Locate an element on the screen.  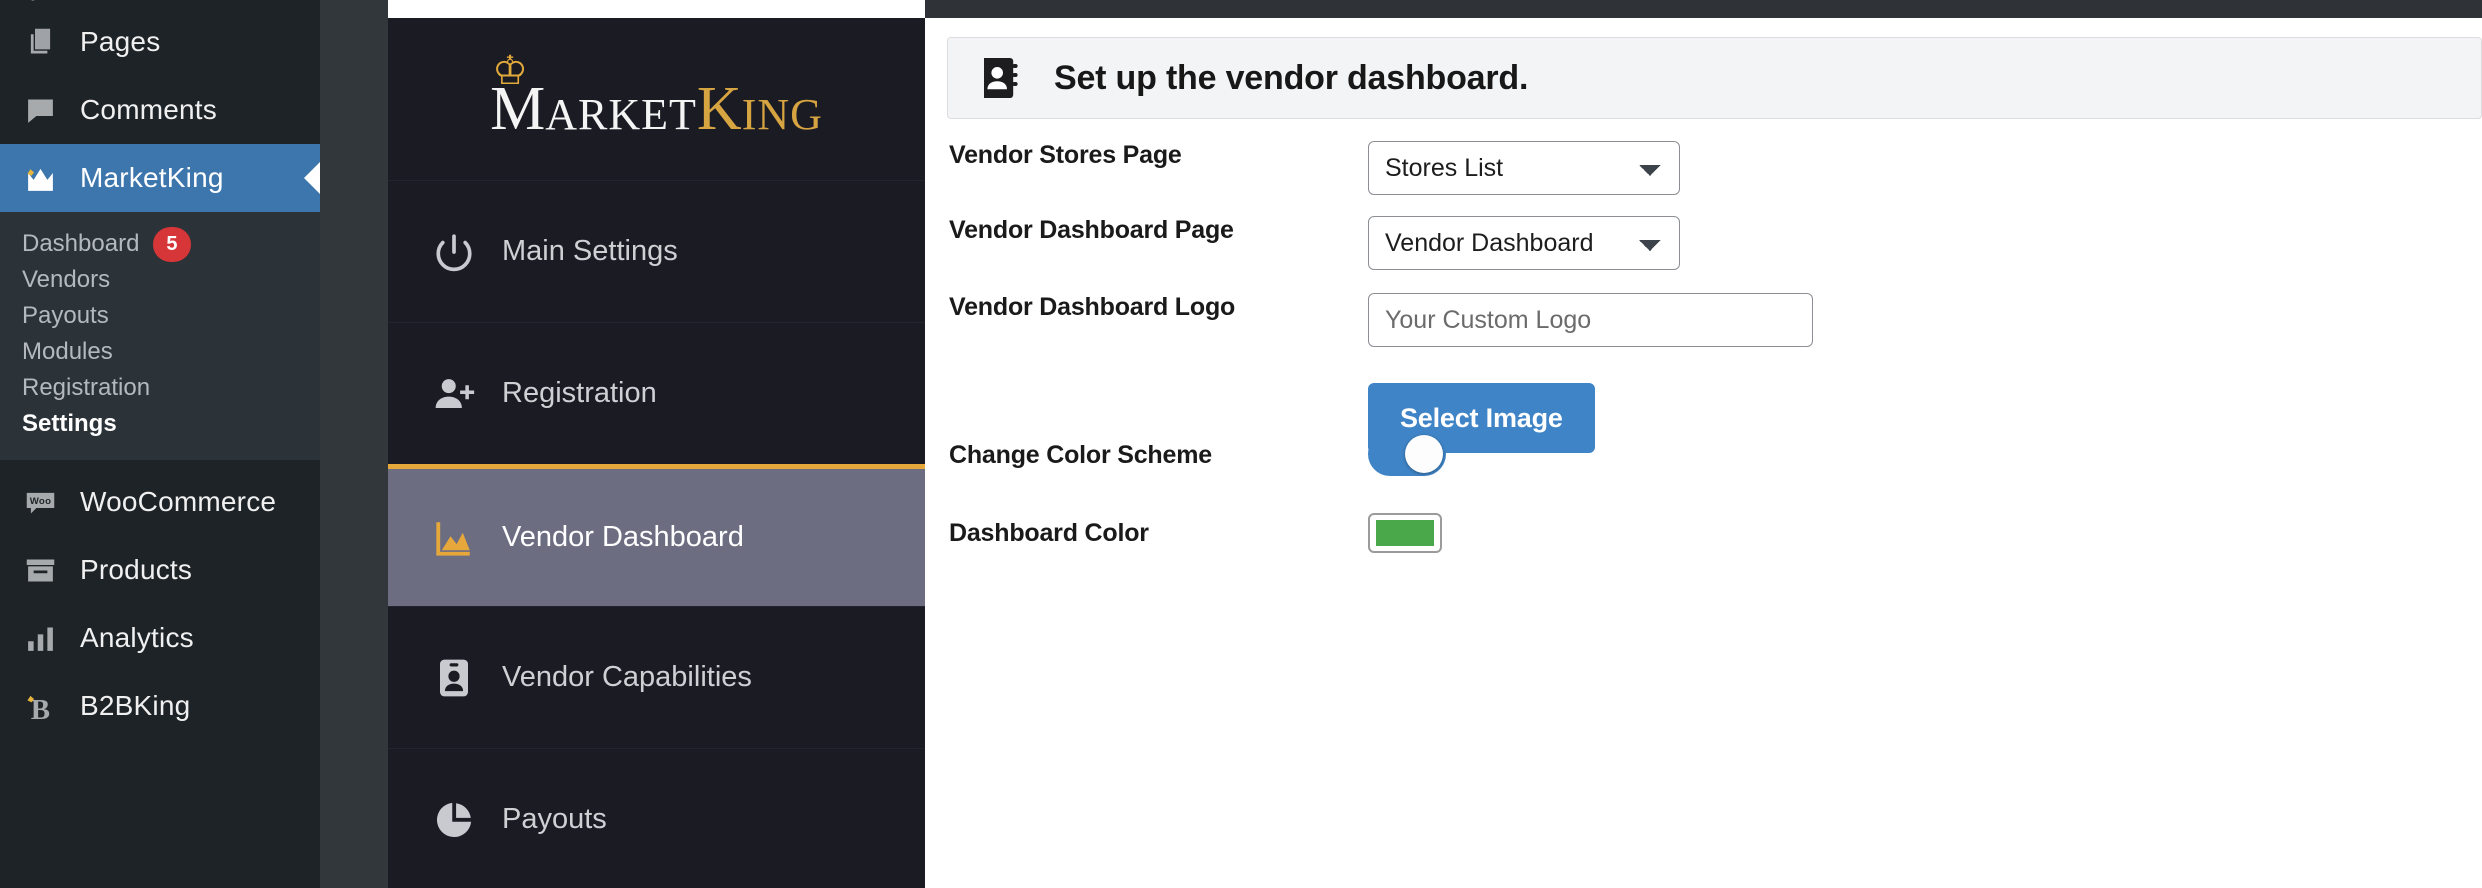
media-icon is located at coordinates (40, 3).